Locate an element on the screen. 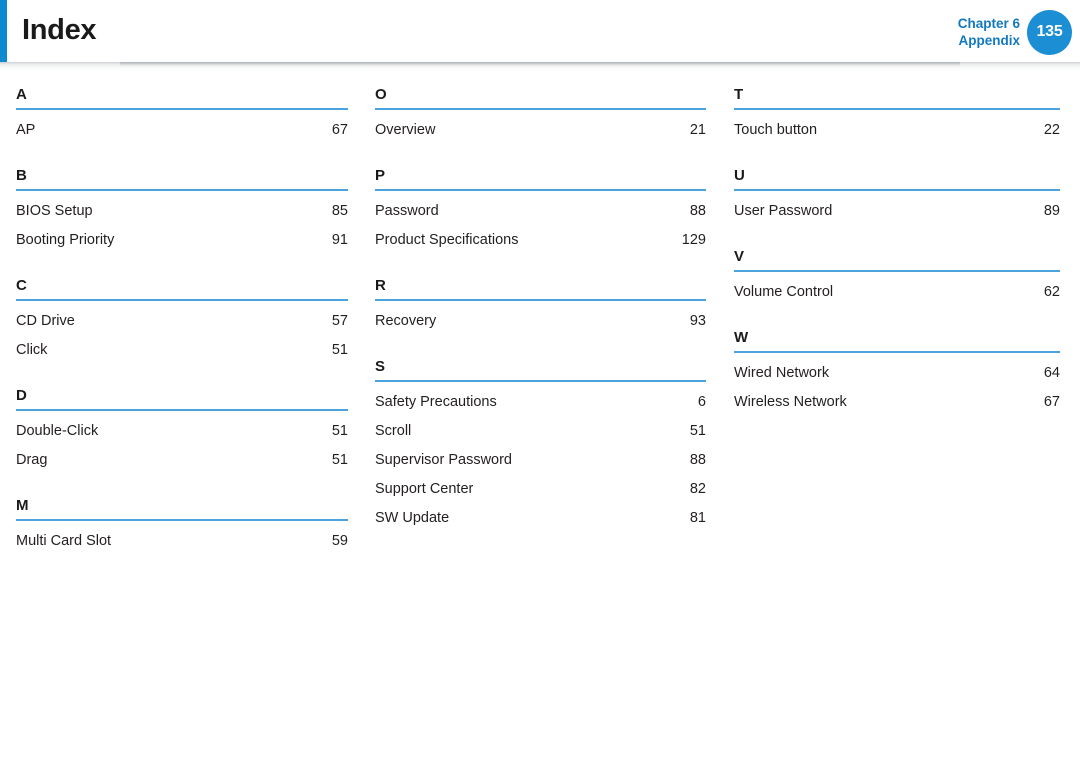  letter-group: B BIOS Setup 85 Booting Priority 91 is located at coordinates (182, 211).